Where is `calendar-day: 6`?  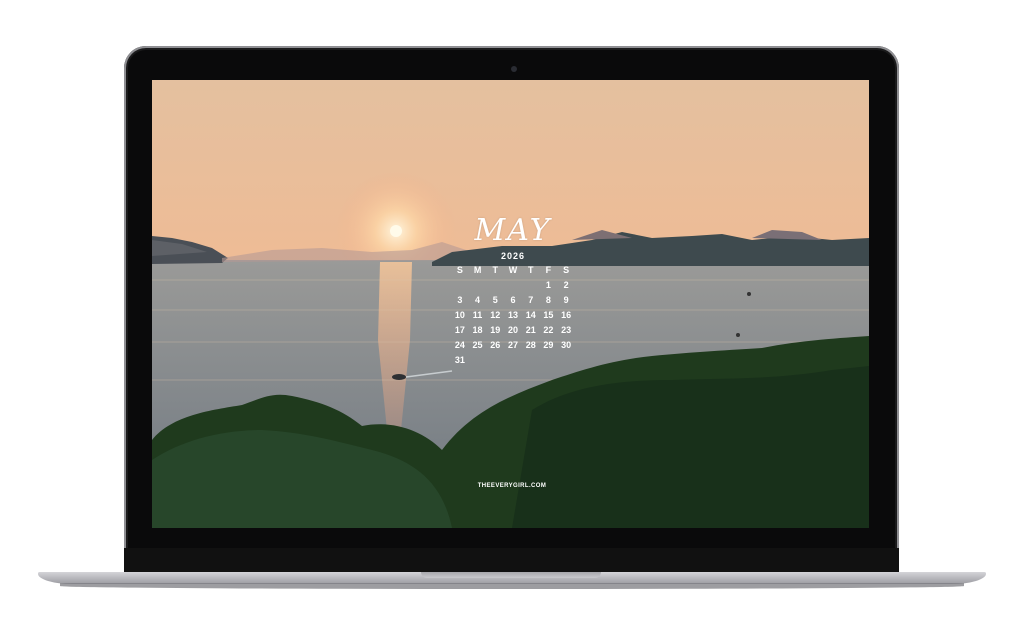 calendar-day: 6 is located at coordinates (513, 300).